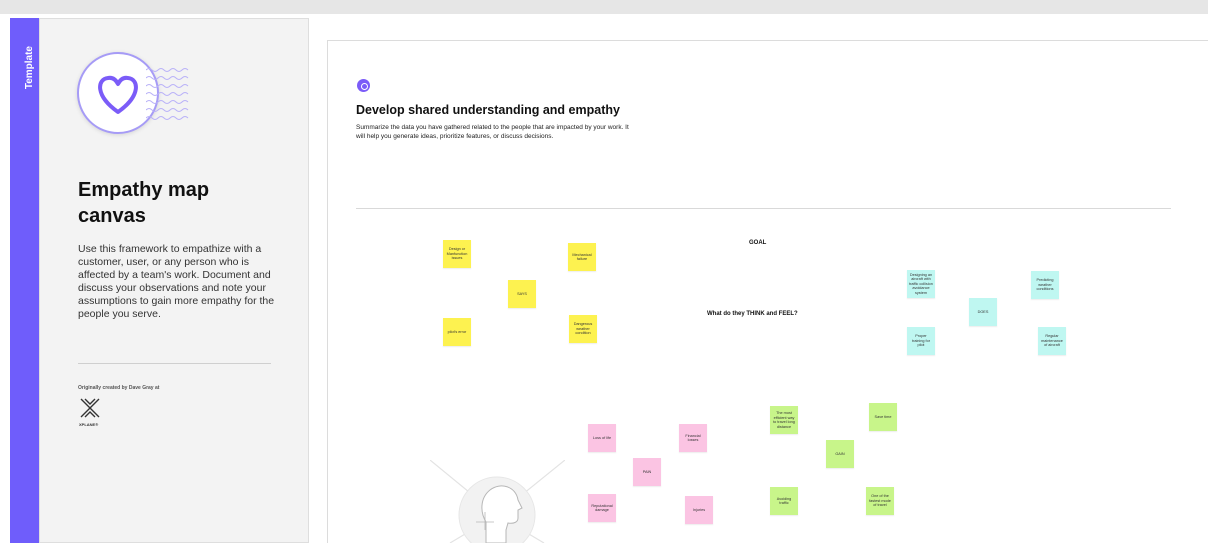 Image resolution: width=1208 pixels, height=543 pixels. I want to click on think-feel-label: What do they THINK and FEEL?, so click(752, 314).